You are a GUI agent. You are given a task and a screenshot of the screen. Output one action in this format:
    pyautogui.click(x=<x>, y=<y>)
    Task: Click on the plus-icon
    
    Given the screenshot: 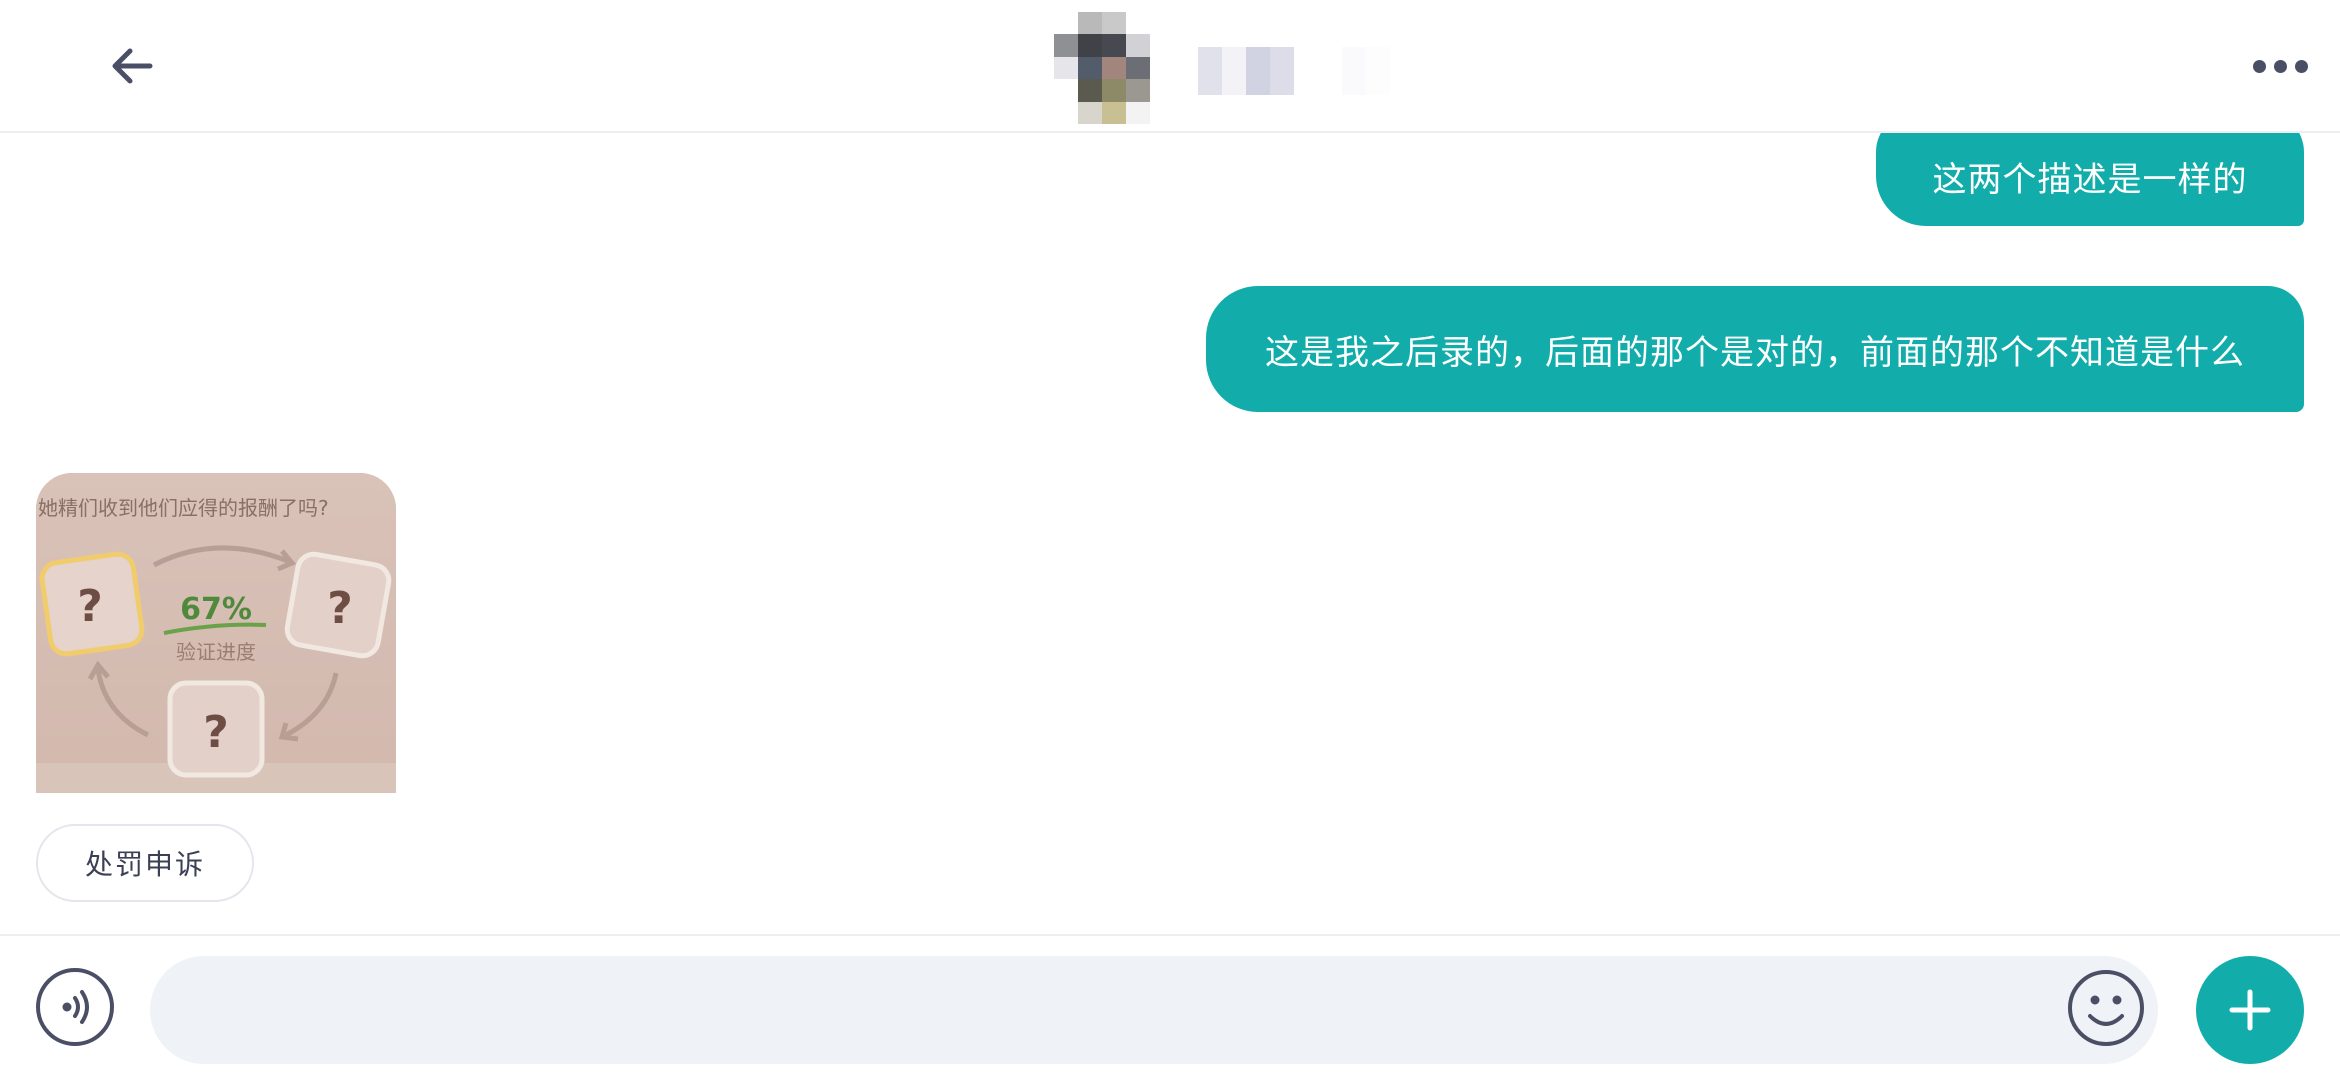 What is the action you would take?
    pyautogui.click(x=2250, y=1010)
    